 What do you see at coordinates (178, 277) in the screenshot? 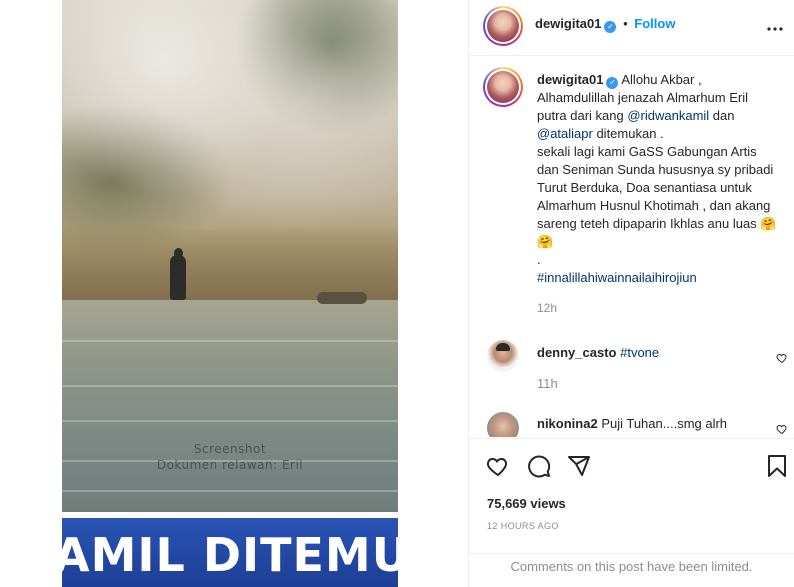
I see `video-person` at bounding box center [178, 277].